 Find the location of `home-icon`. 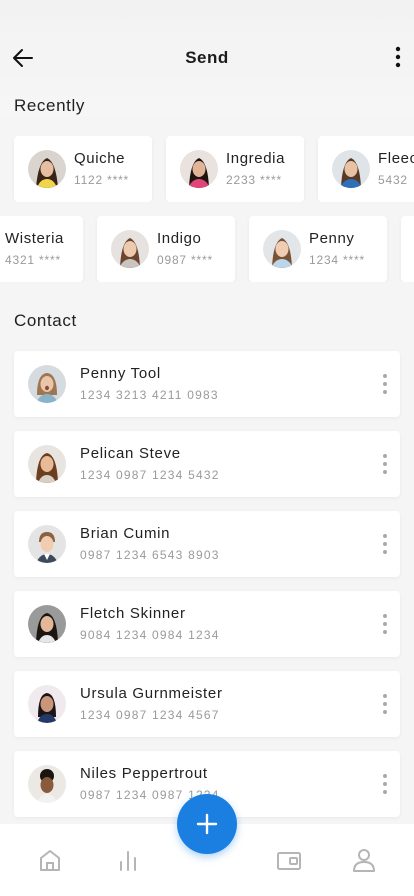

home-icon is located at coordinates (50, 860).